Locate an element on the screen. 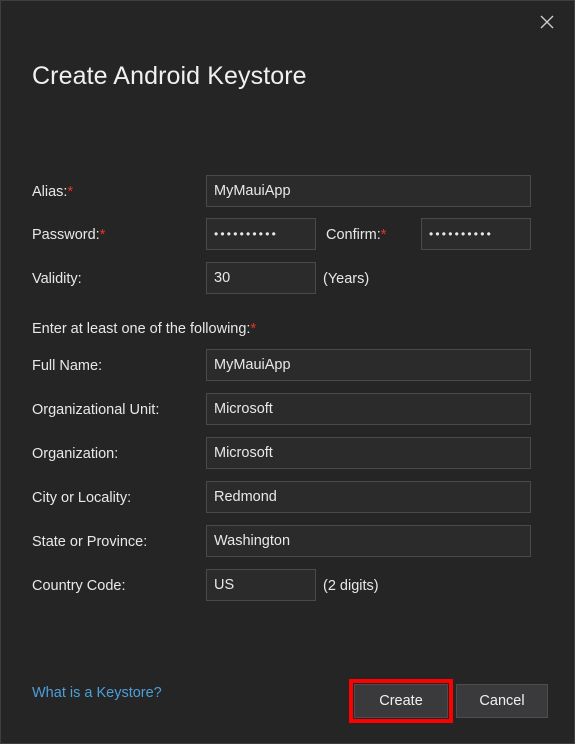  alias-input: MyMauiApp is located at coordinates (368, 191).